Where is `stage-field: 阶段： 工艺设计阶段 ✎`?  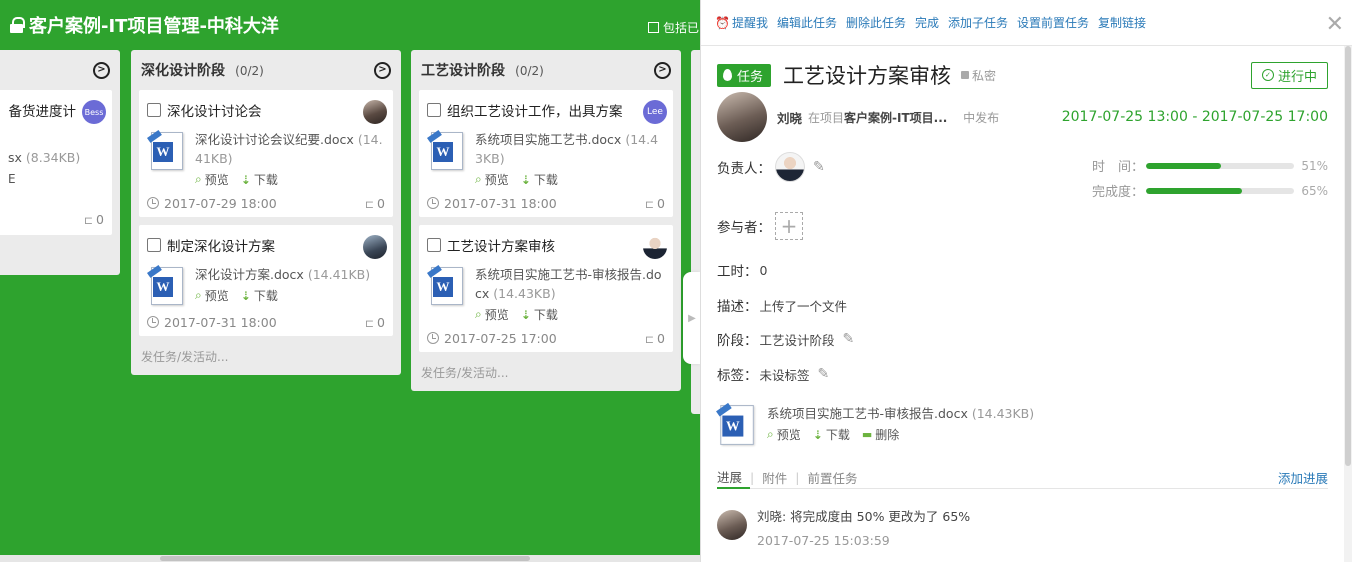
stage-field: 阶段： 工艺设计阶段 ✎ is located at coordinates (785, 339).